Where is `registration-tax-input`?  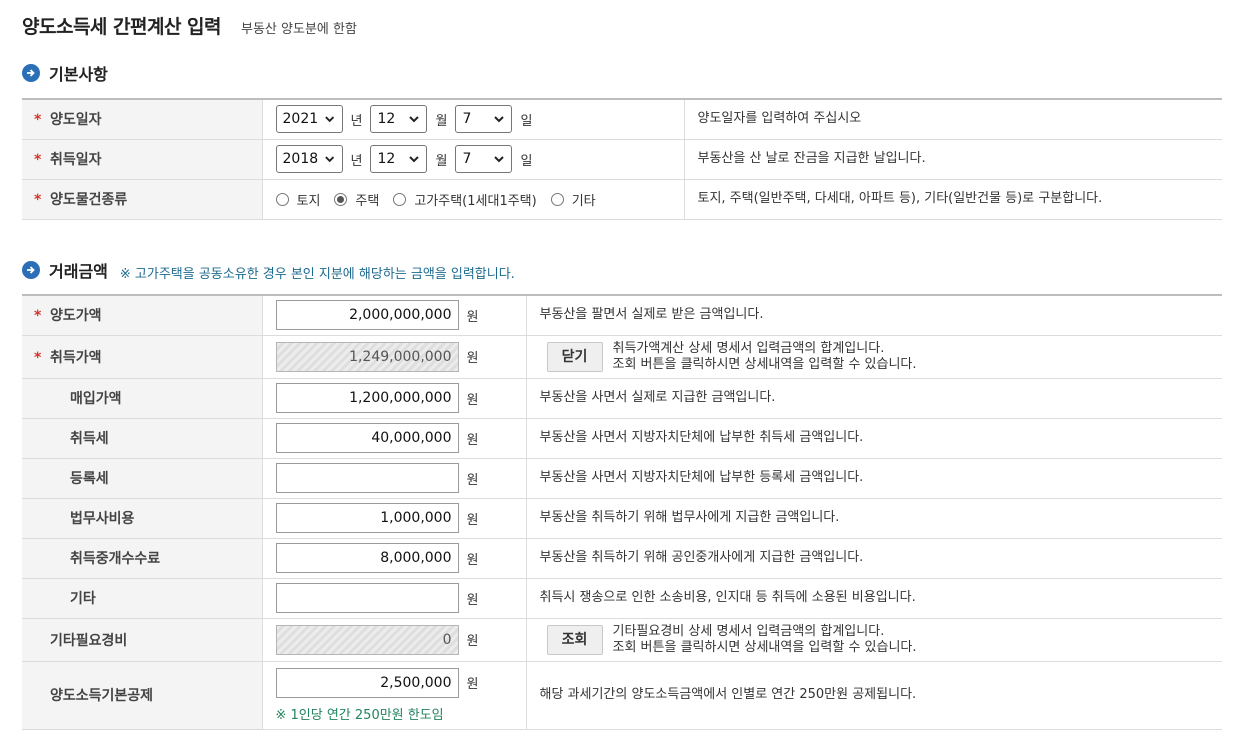
registration-tax-input is located at coordinates (367, 478).